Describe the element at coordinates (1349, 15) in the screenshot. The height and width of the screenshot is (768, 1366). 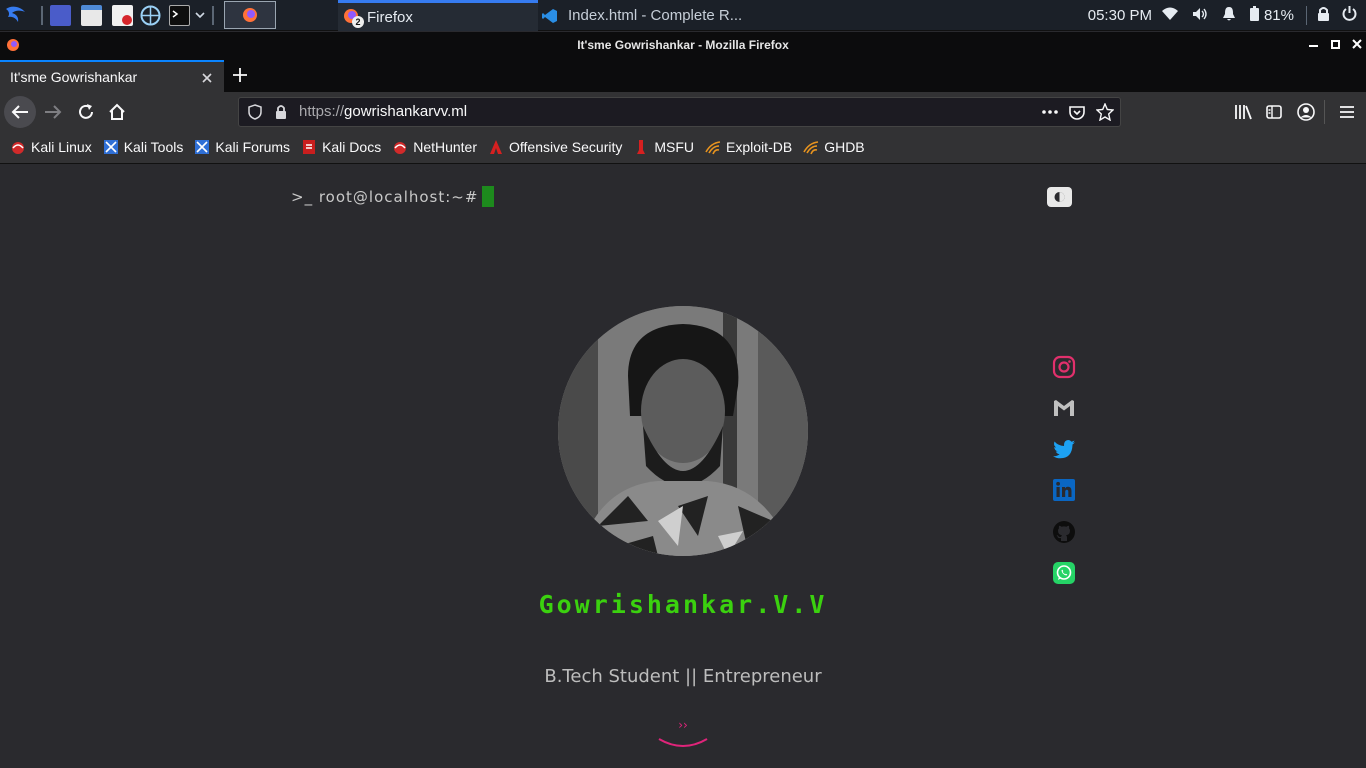
I see `power-icon` at that location.